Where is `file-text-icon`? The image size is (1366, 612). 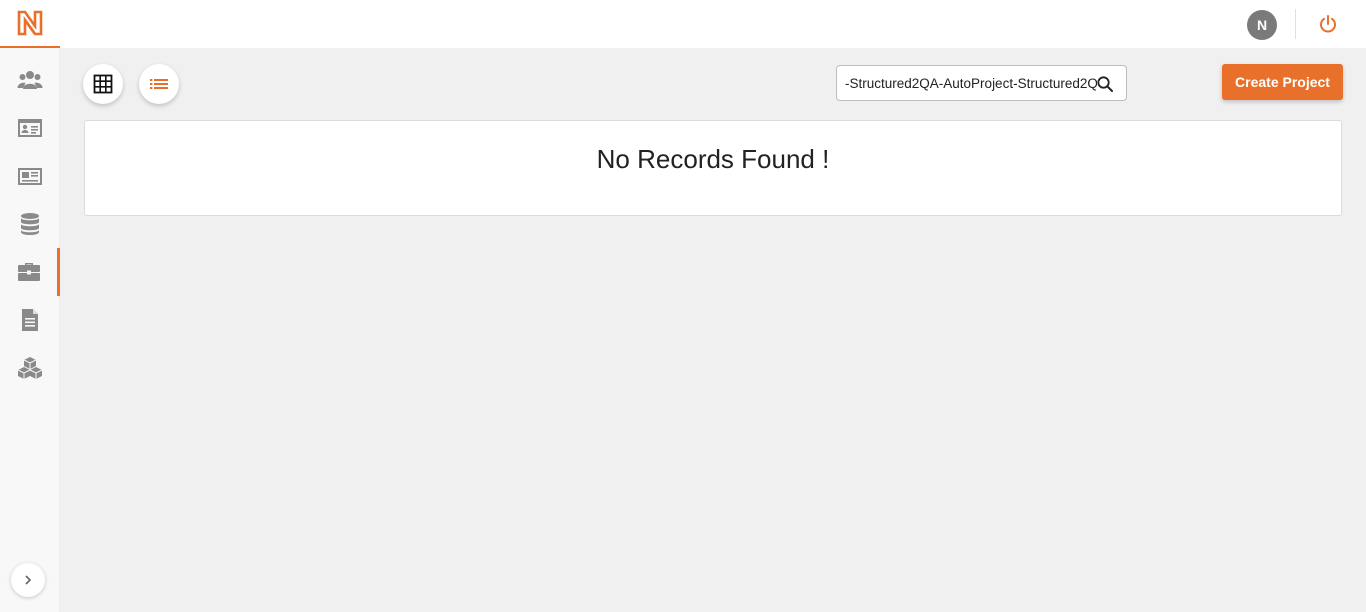 file-text-icon is located at coordinates (30, 320).